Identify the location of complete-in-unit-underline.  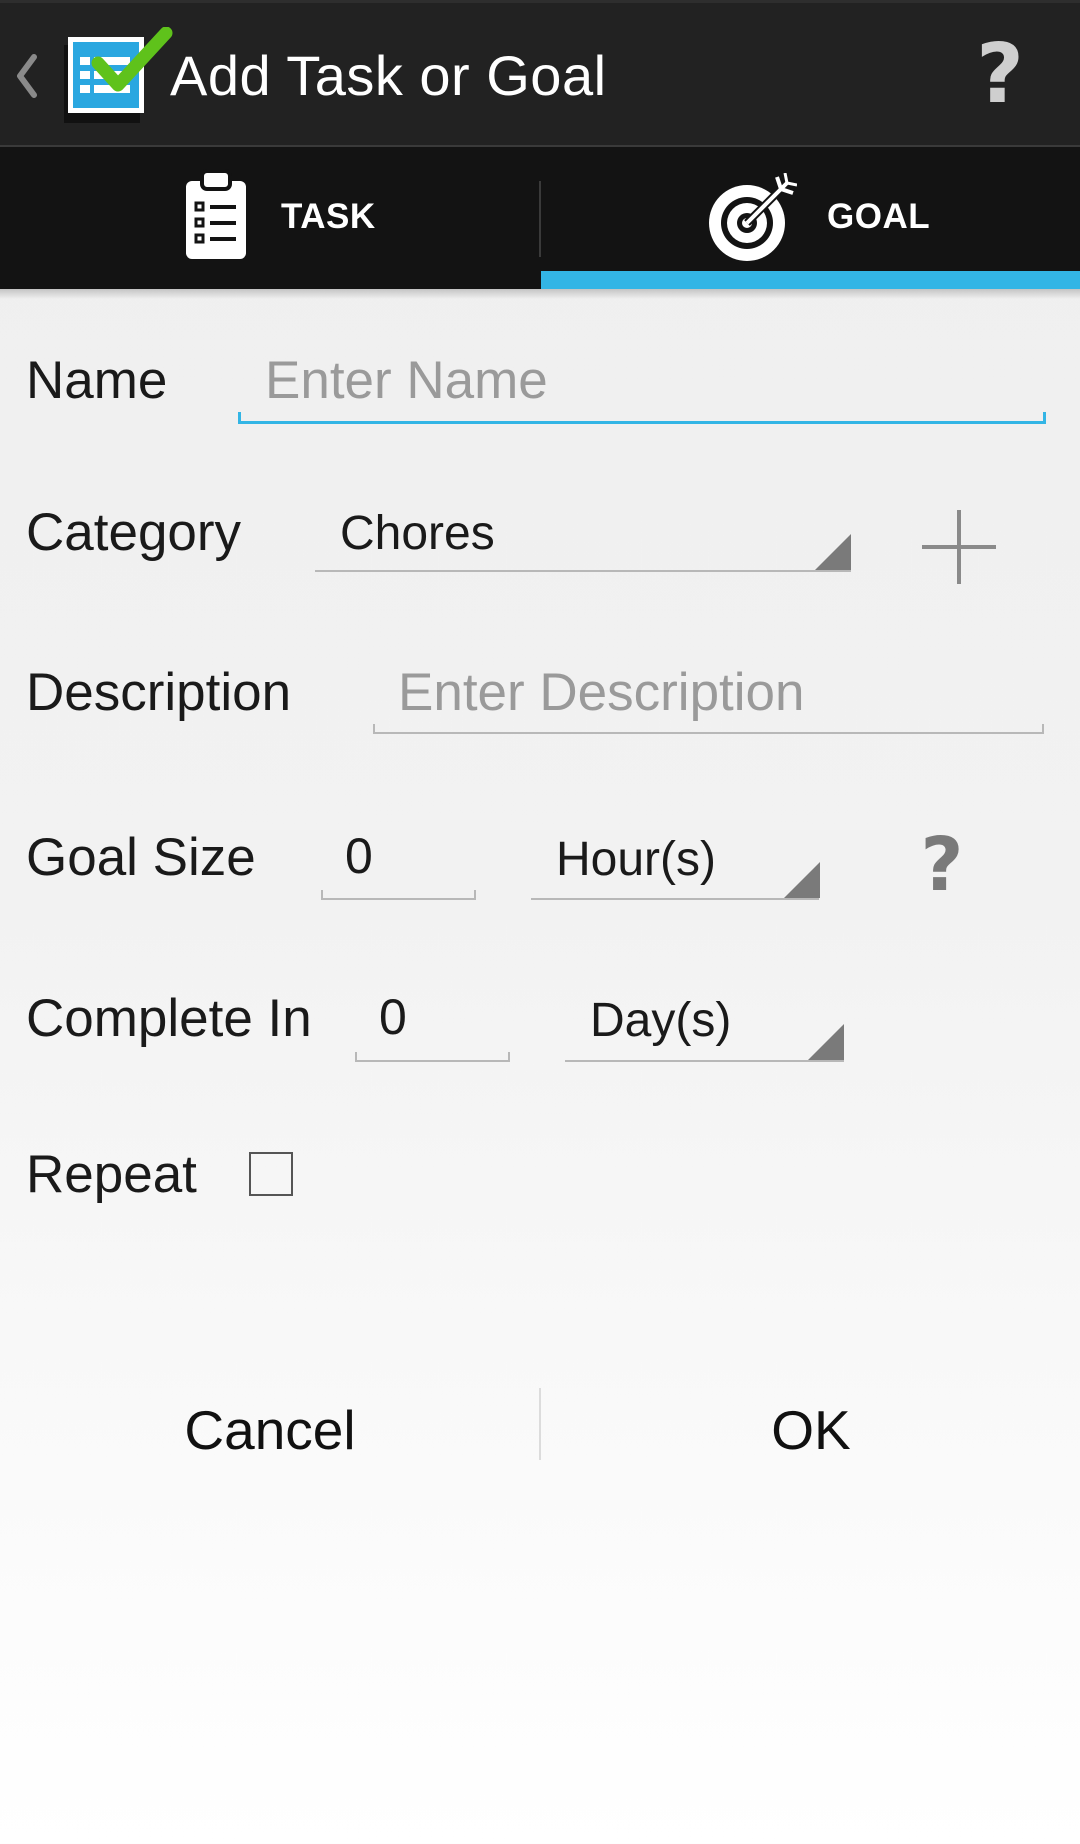
(704, 1061).